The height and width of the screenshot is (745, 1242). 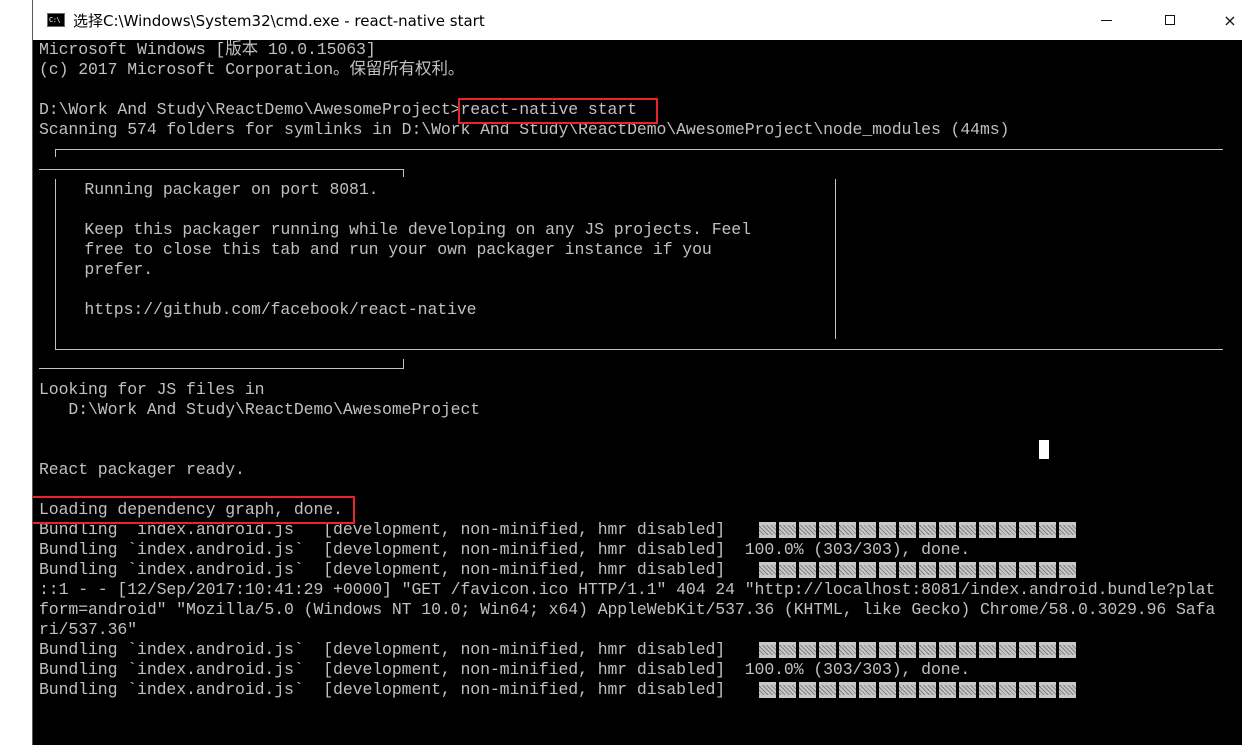 What do you see at coordinates (835, 259) in the screenshot?
I see `box-border-right` at bounding box center [835, 259].